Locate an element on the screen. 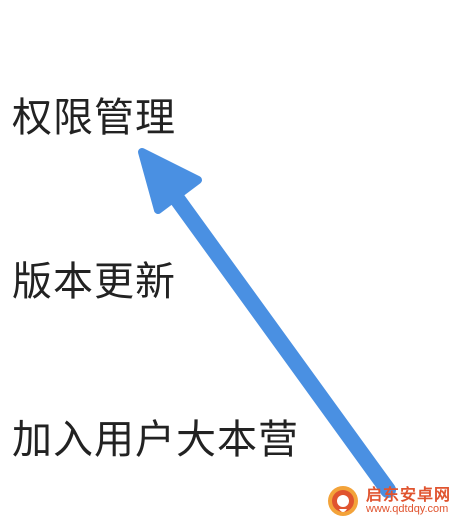 This screenshot has width=464, height=528. watermark-url: www.qdtdqy.com is located at coordinates (407, 508).